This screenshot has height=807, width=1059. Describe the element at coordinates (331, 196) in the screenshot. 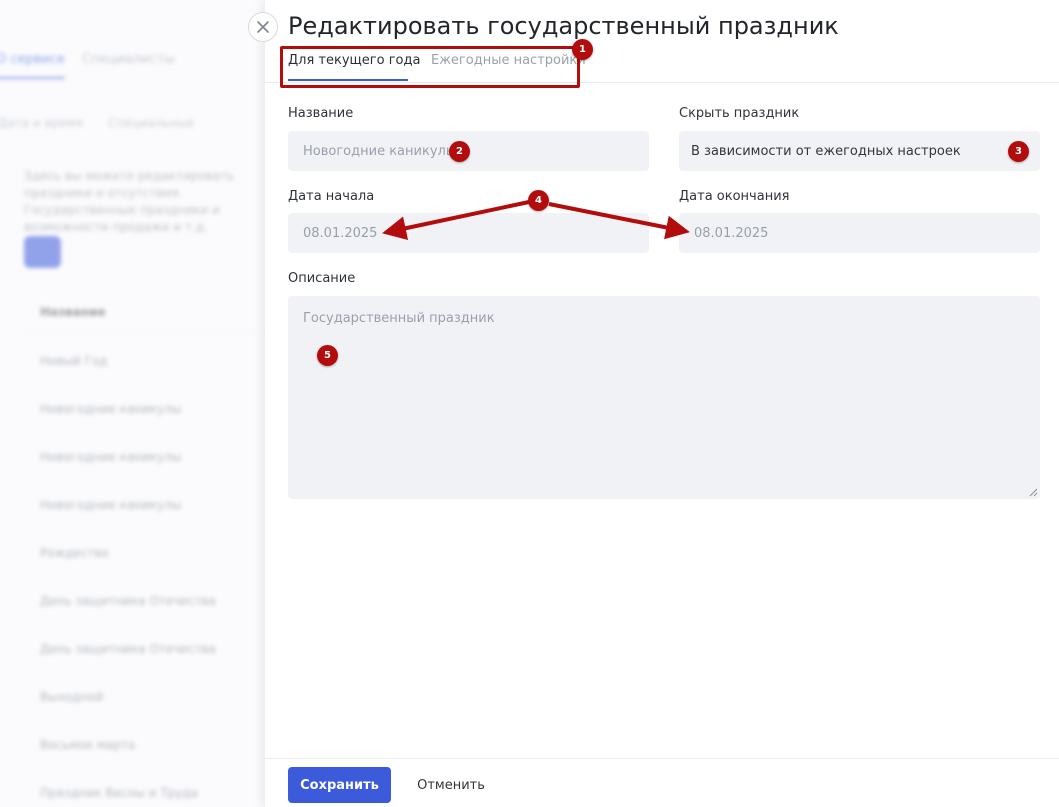

I see `start-date-label: Дата начала` at that location.